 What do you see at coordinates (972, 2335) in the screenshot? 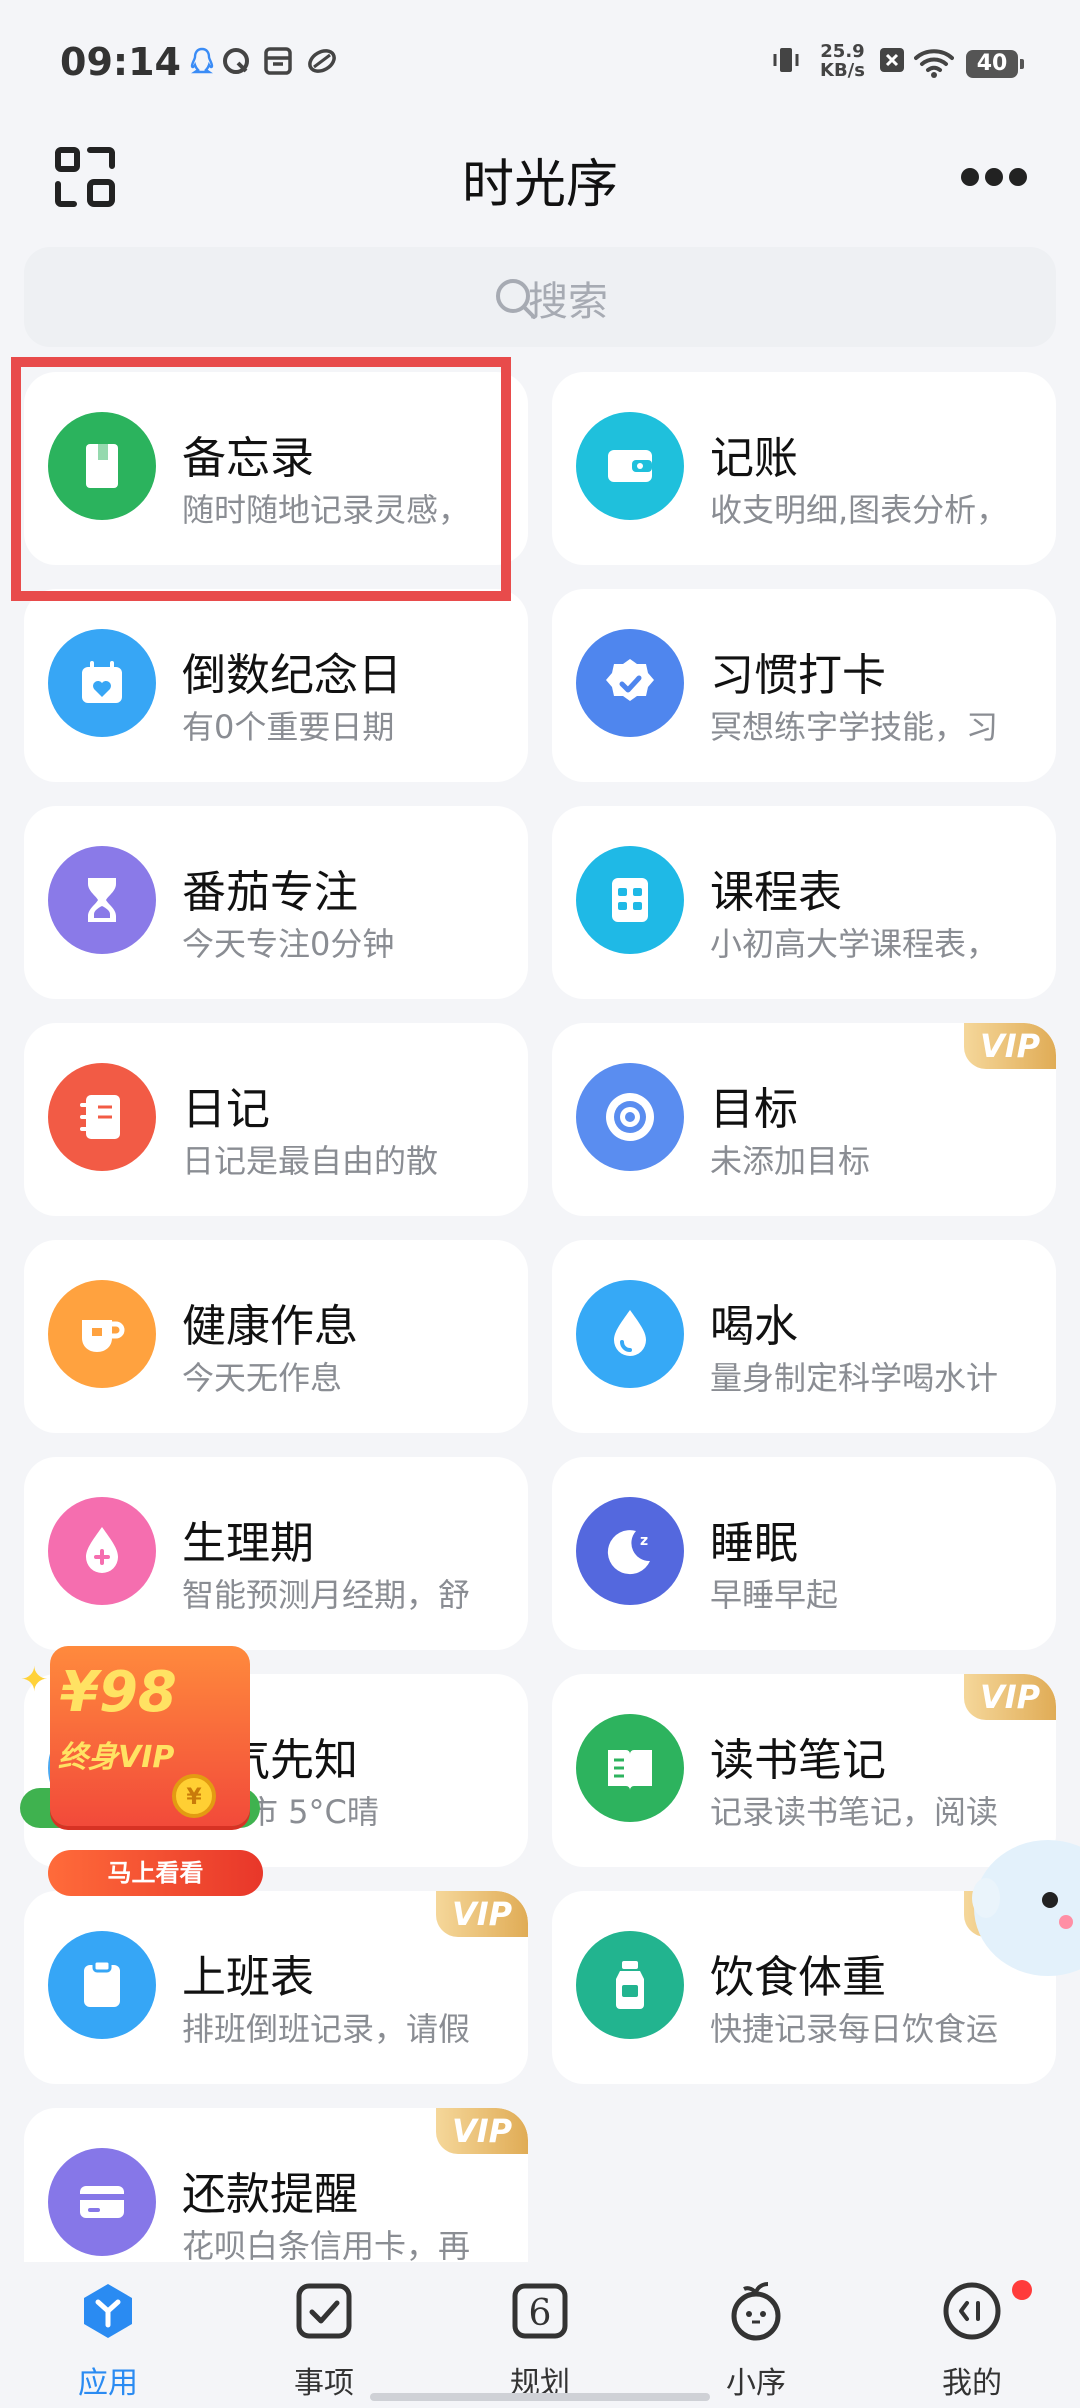
I see `tab-mine: 我的` at bounding box center [972, 2335].